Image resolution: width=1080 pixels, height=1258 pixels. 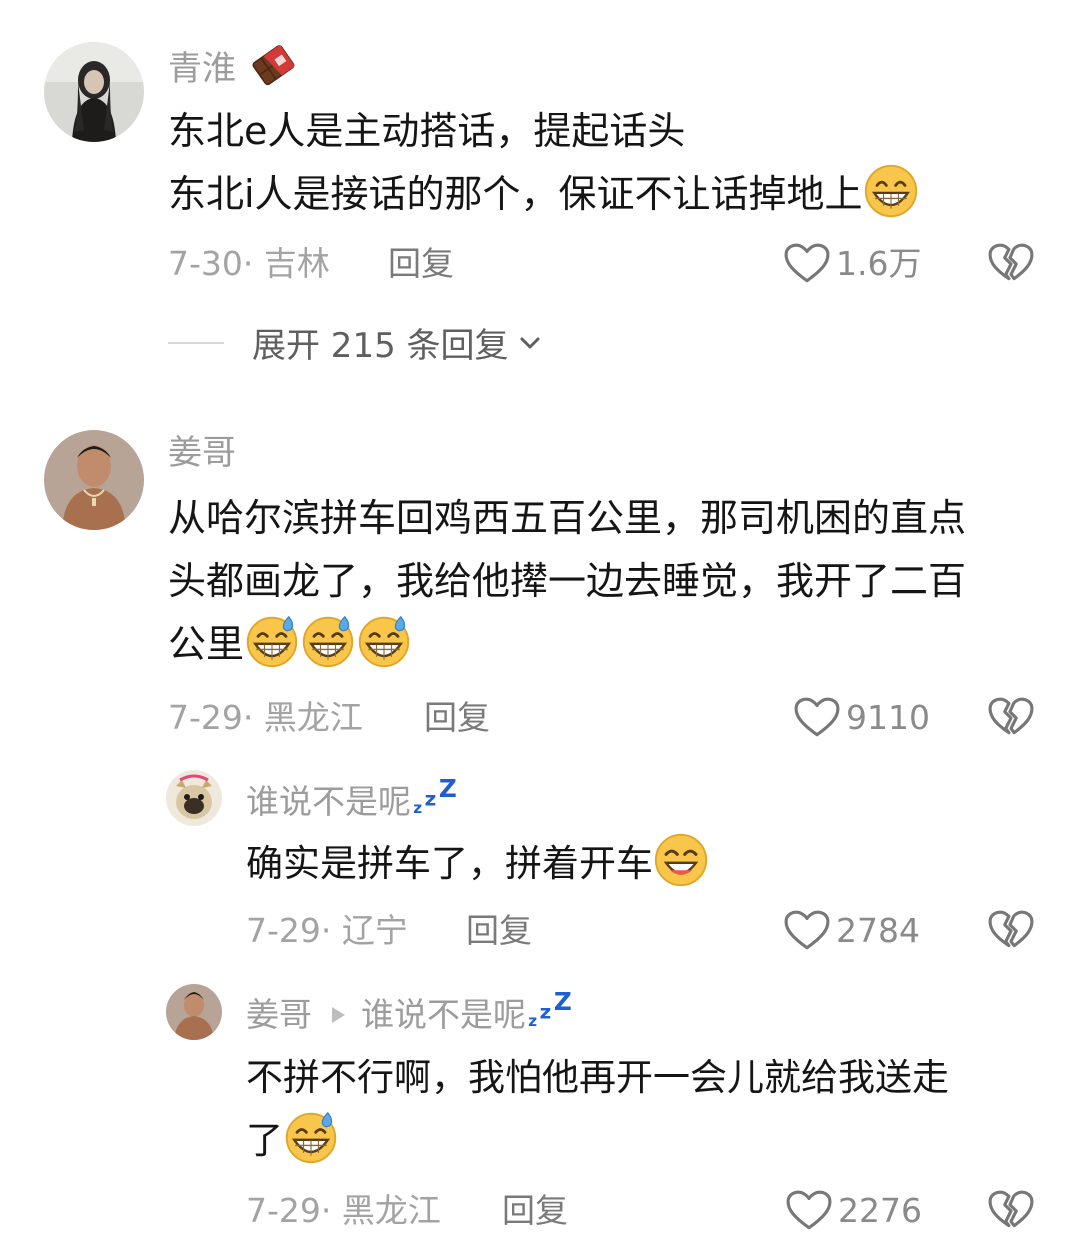 What do you see at coordinates (327, 930) in the screenshot?
I see `date-location: 7-29· 辽宁` at bounding box center [327, 930].